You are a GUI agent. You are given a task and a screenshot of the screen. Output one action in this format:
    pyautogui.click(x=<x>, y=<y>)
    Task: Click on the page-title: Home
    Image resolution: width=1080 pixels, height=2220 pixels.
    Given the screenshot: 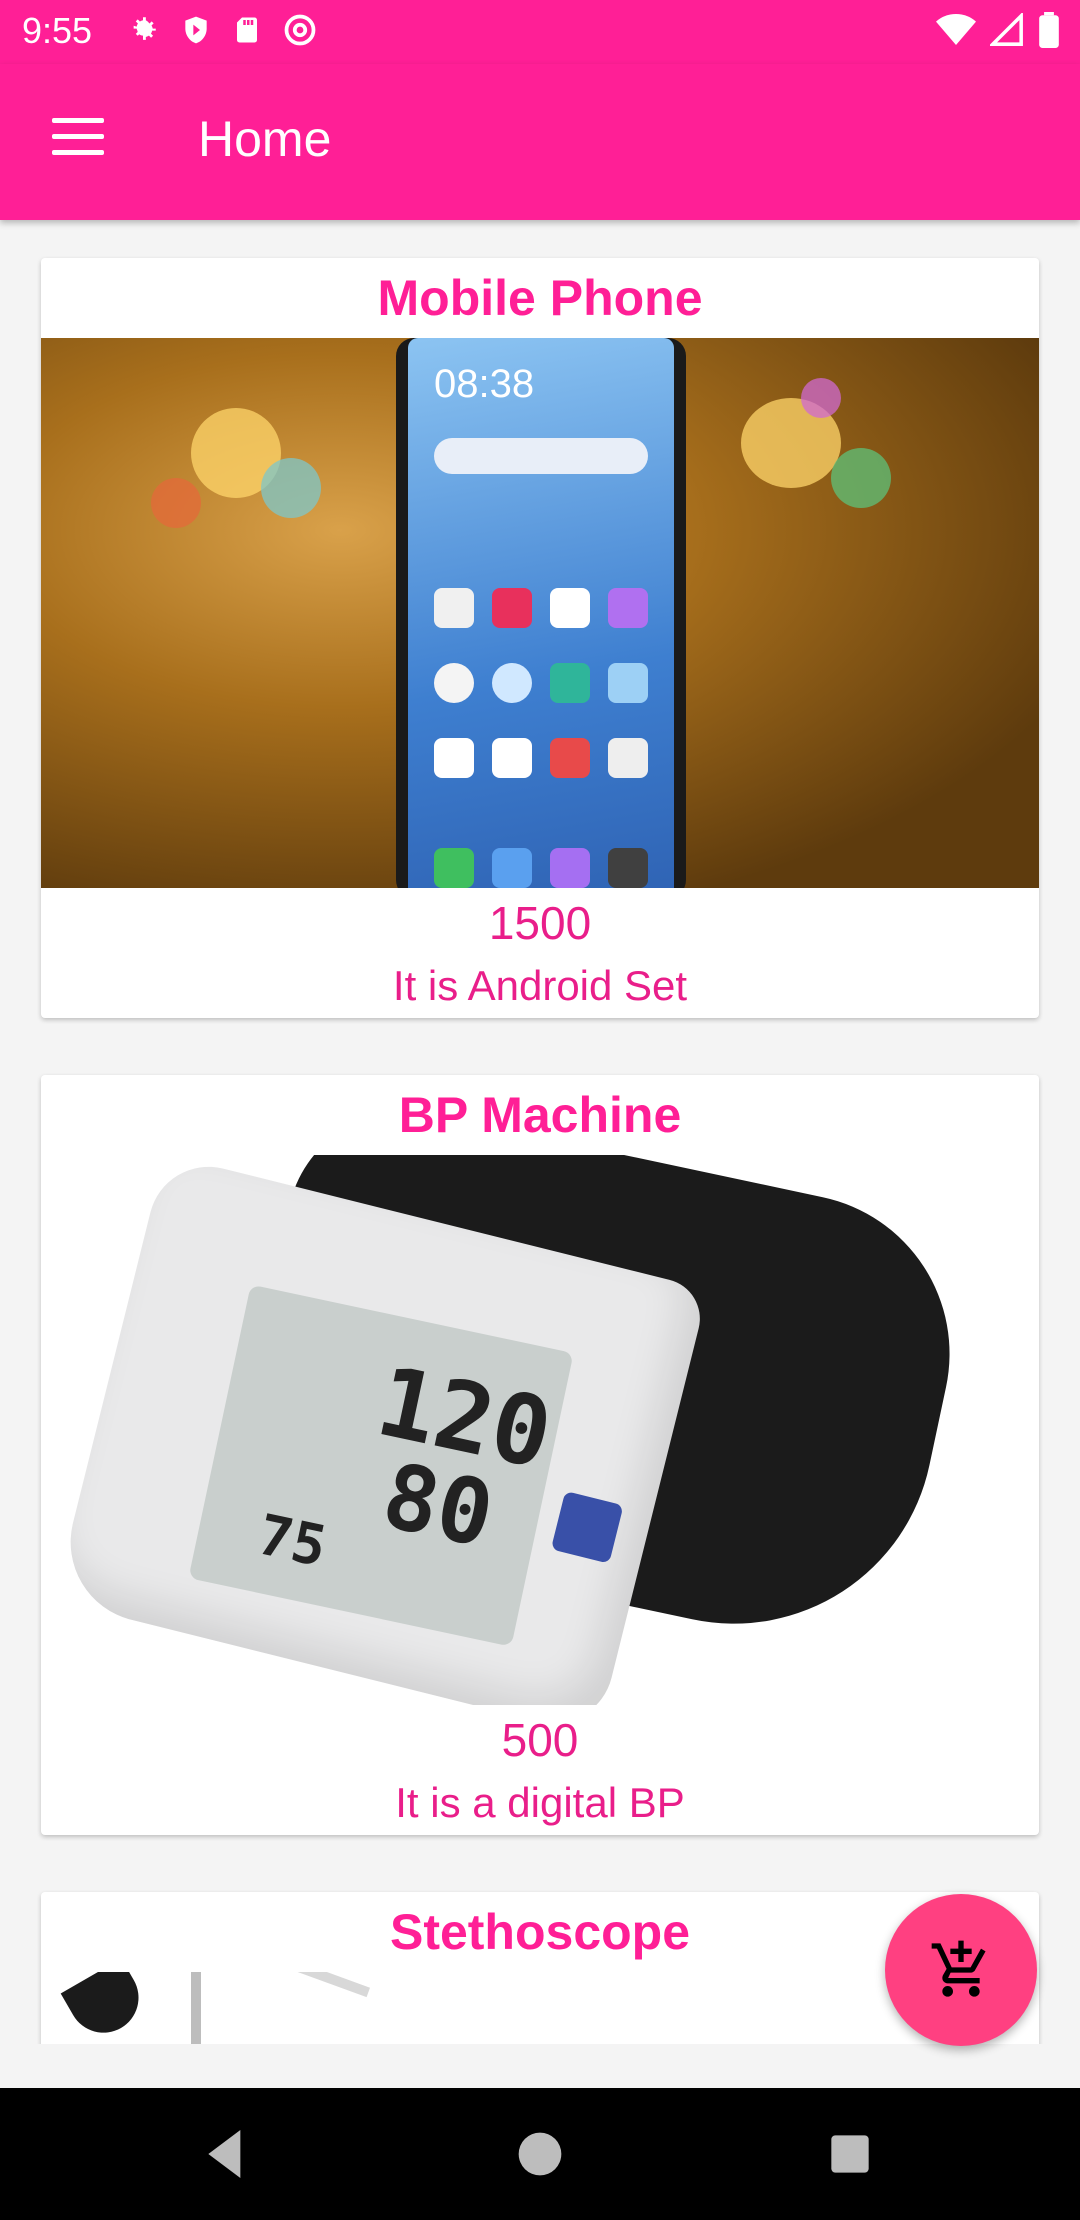 What is the action you would take?
    pyautogui.click(x=265, y=139)
    